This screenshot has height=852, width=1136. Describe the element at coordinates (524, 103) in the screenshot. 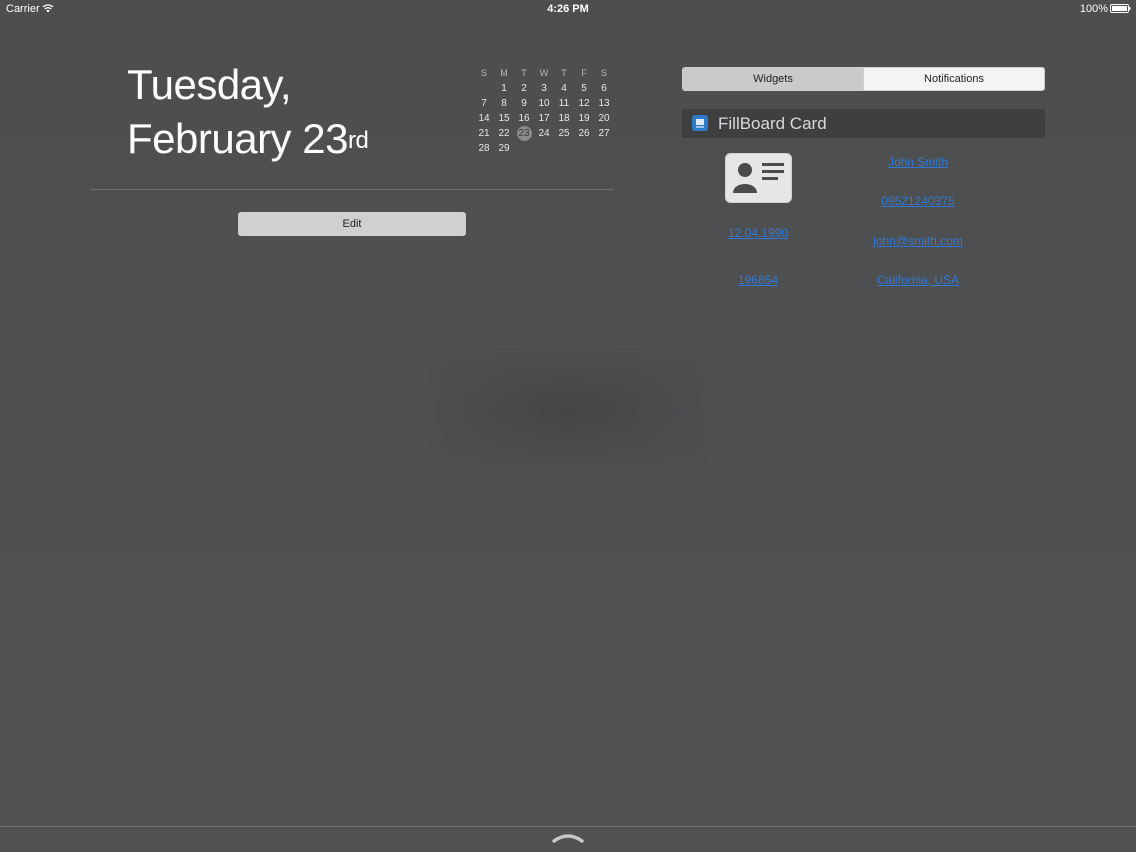

I see `calendar-day: 9` at that location.